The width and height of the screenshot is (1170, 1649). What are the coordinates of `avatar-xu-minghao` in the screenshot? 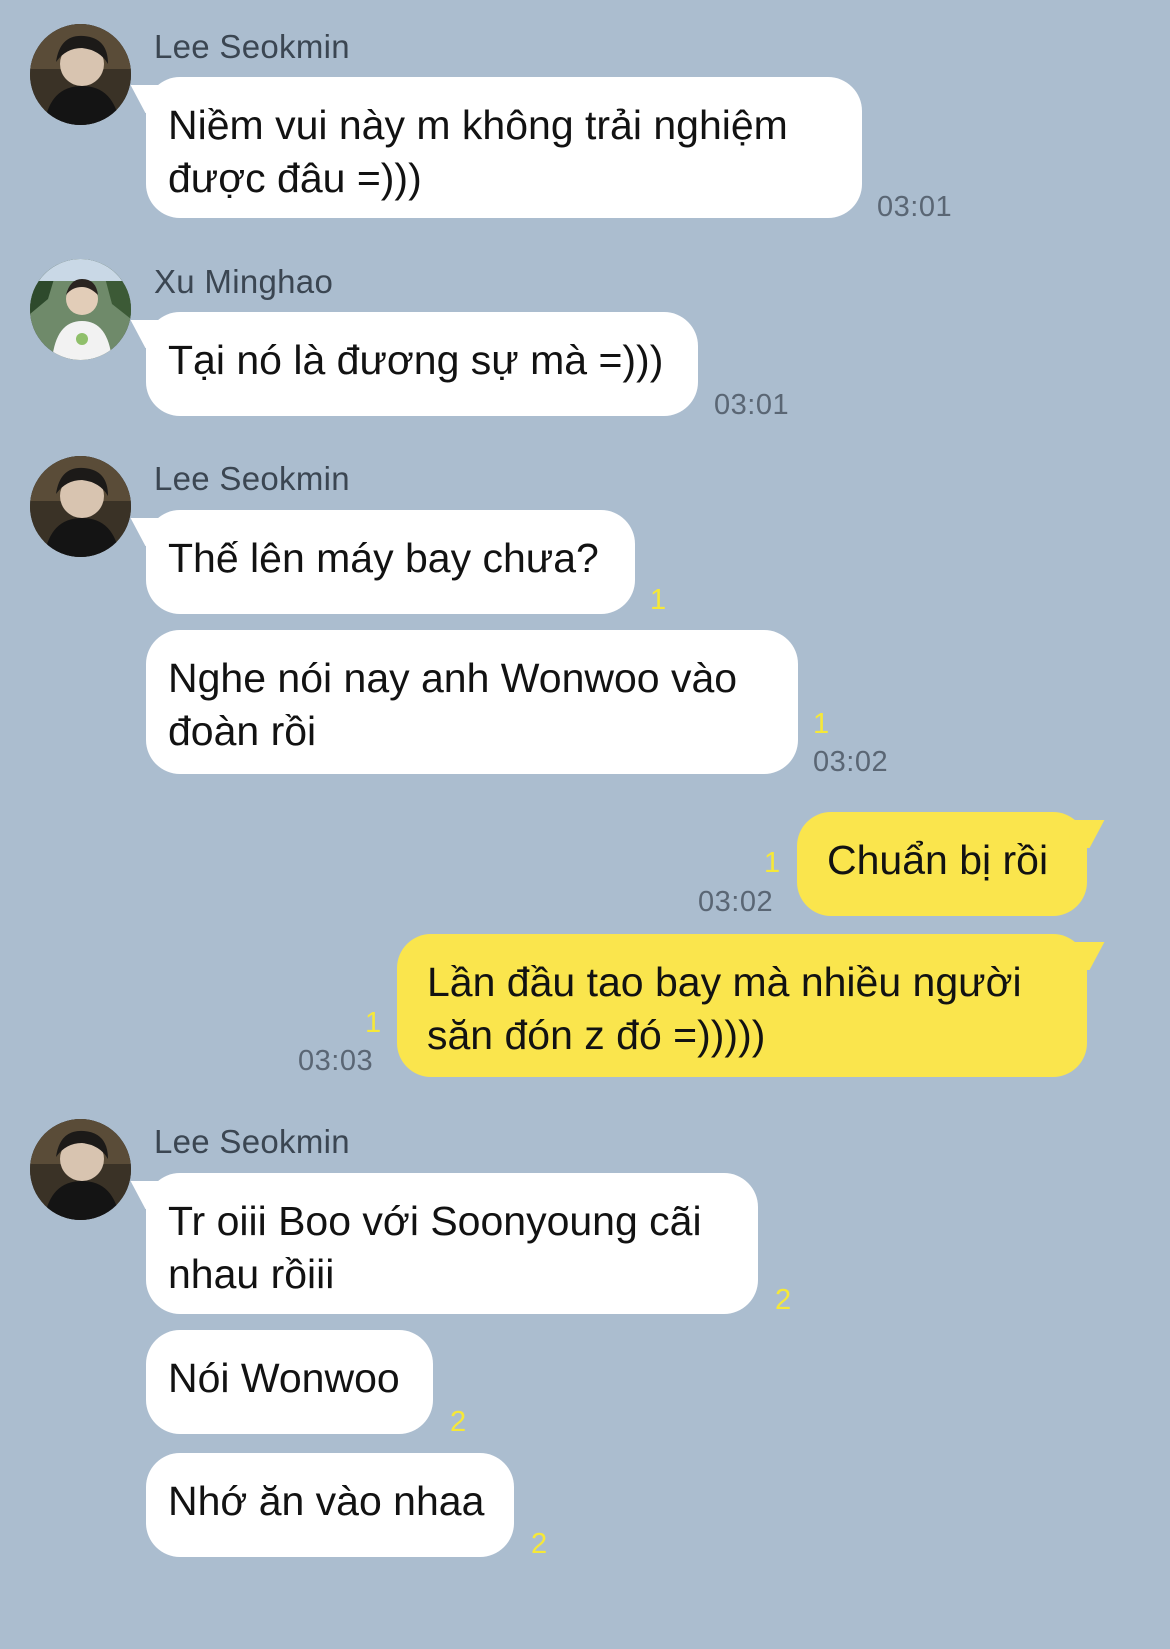 It's located at (80, 309).